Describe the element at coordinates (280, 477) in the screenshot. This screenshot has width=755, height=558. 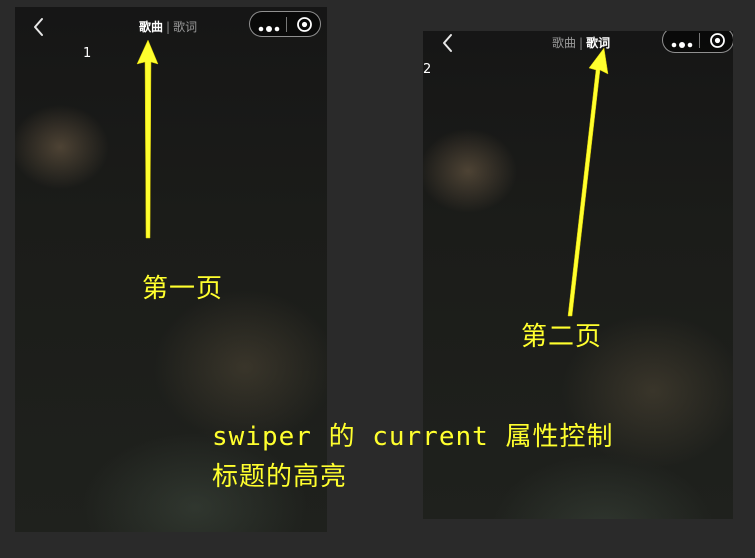
I see `annotation-note-line-2: 标题的高亮` at that location.